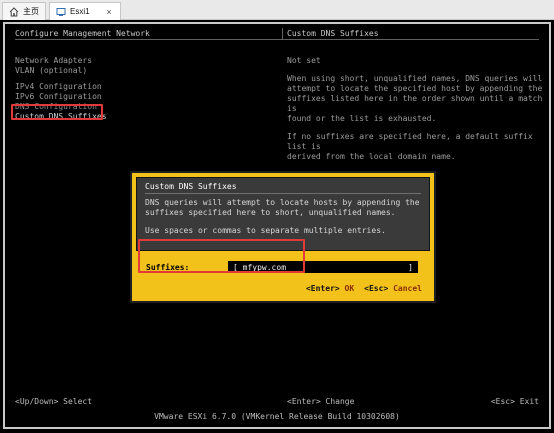 Image resolution: width=554 pixels, height=433 pixels. What do you see at coordinates (61, 12) in the screenshot?
I see `vm-console-icon` at bounding box center [61, 12].